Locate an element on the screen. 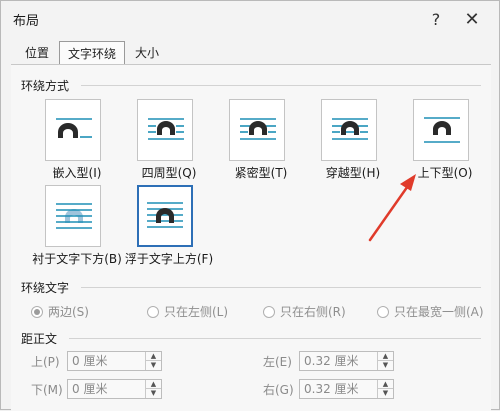 The image size is (500, 411). wrap-tight-icon is located at coordinates (257, 130).